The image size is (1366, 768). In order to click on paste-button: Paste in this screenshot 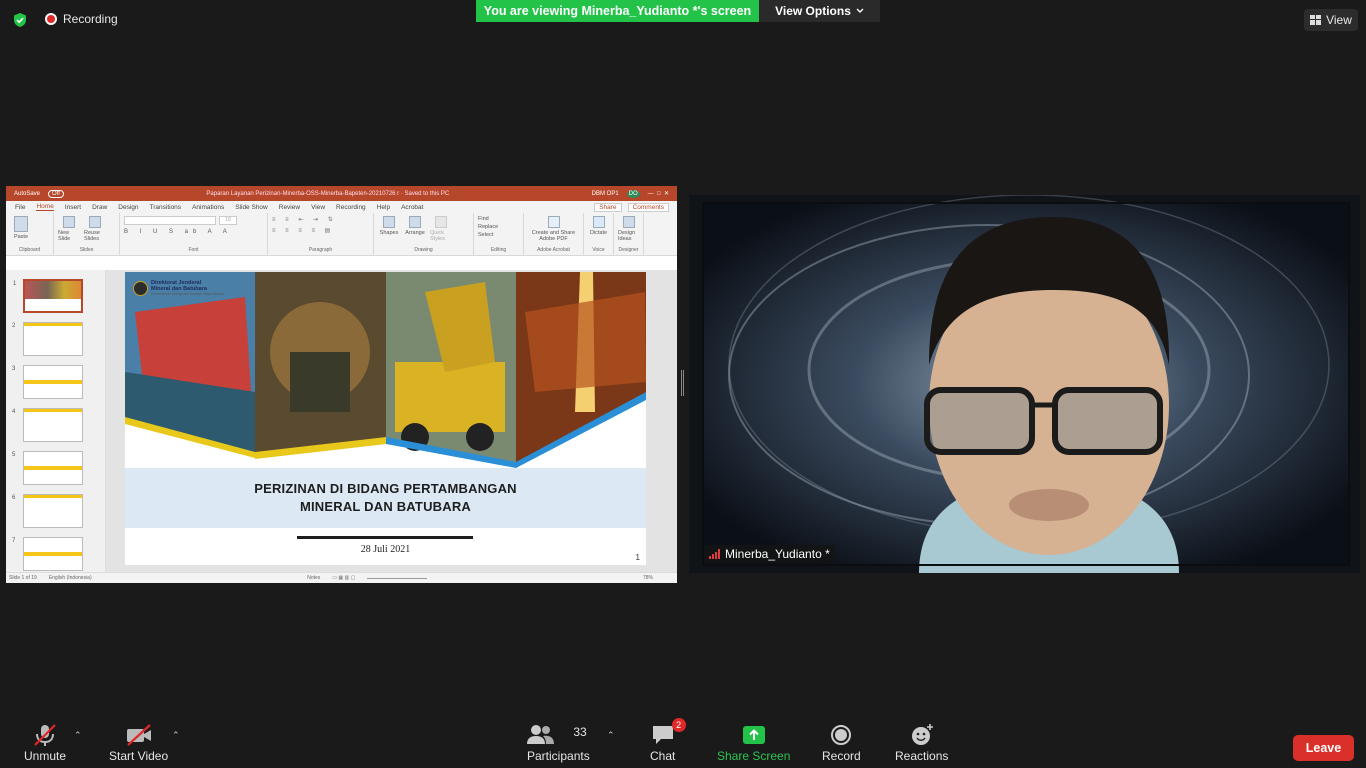, I will do `click(21, 228)`.